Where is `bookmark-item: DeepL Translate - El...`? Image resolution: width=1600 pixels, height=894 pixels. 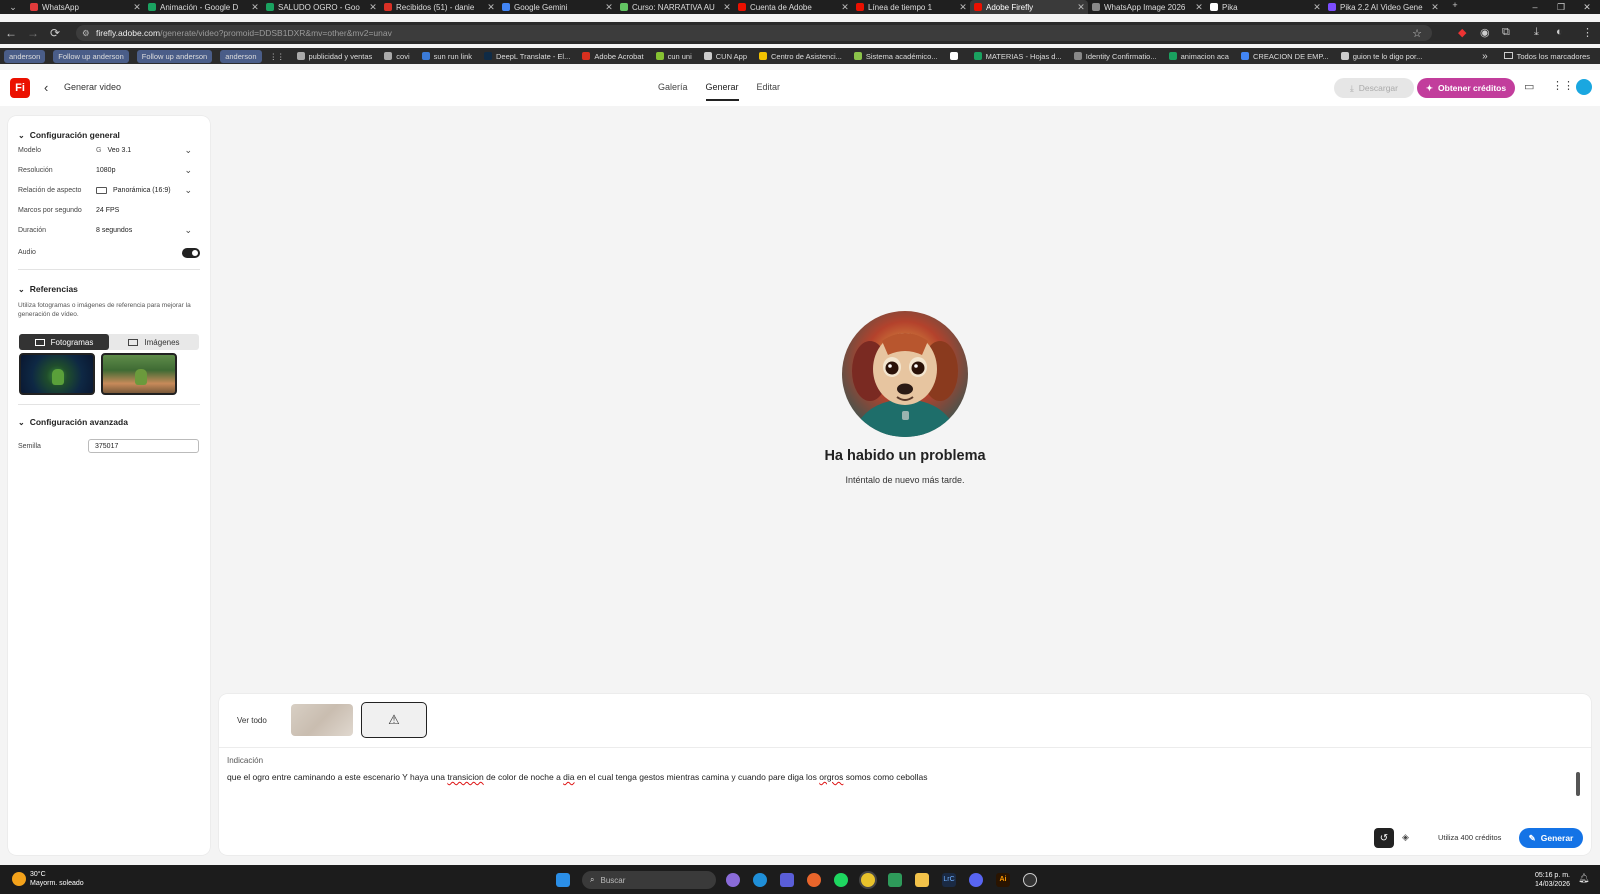 bookmark-item: DeepL Translate - El... is located at coordinates (527, 56).